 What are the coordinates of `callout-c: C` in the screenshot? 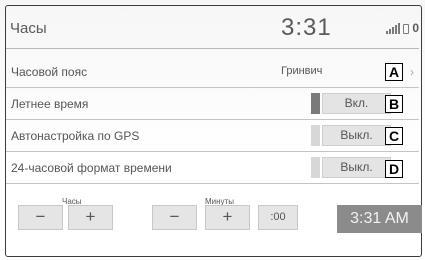 It's located at (394, 136).